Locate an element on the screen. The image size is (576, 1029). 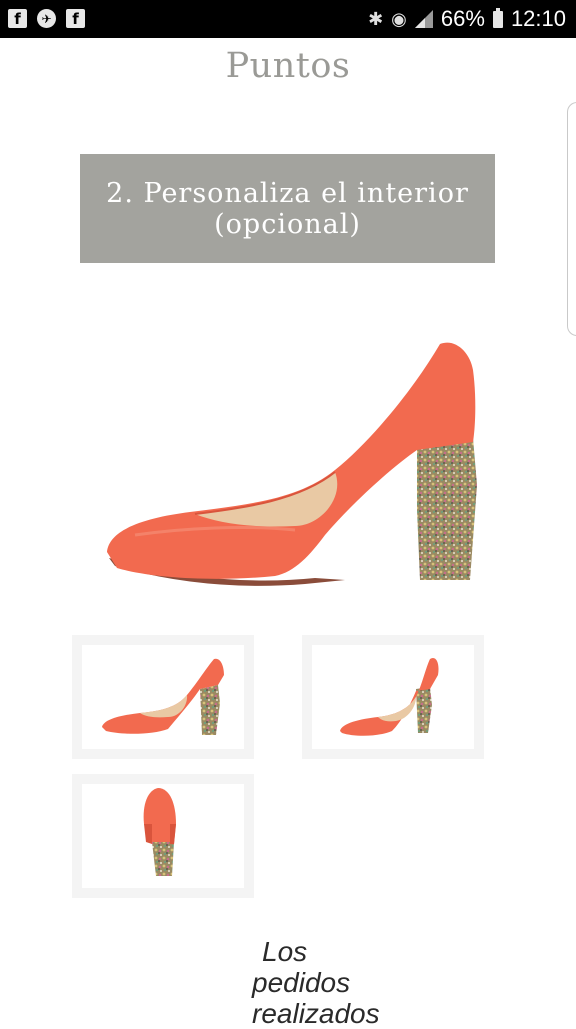
battery-icon is located at coordinates (497, 17).